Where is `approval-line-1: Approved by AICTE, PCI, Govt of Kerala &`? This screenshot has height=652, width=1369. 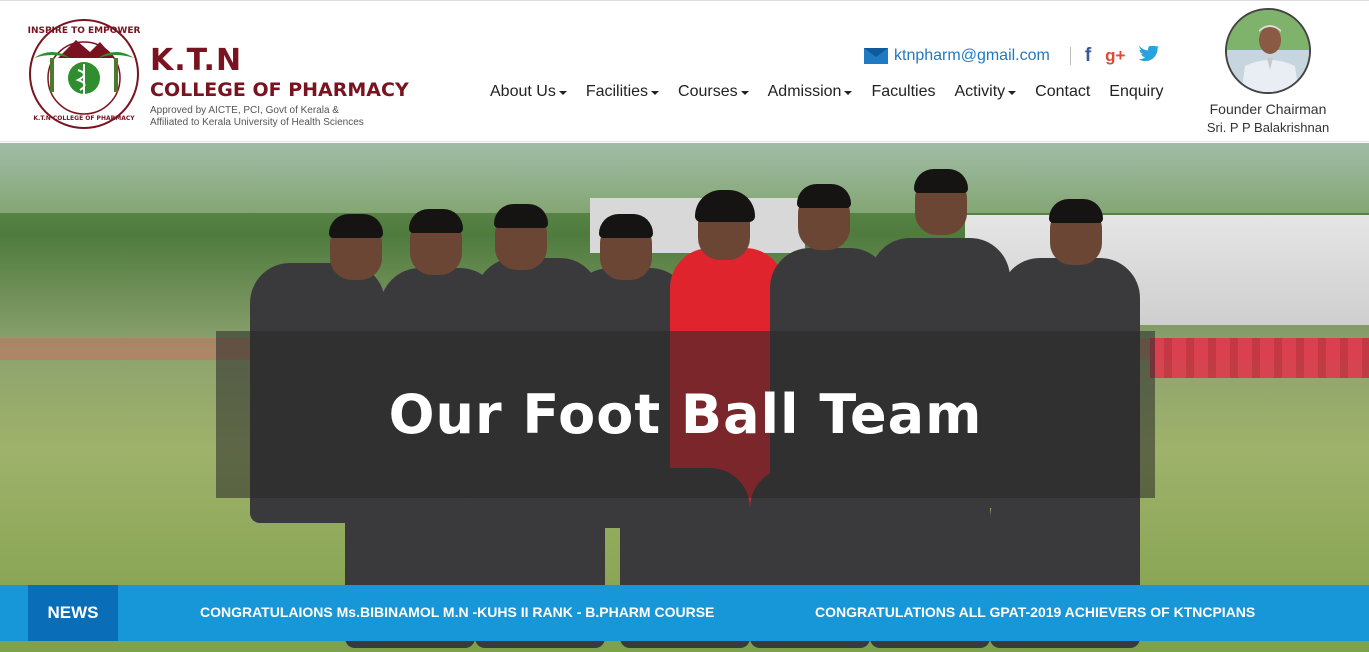
approval-line-1: Approved by AICTE, PCI, Govt of Kerala & is located at coordinates (244, 110).